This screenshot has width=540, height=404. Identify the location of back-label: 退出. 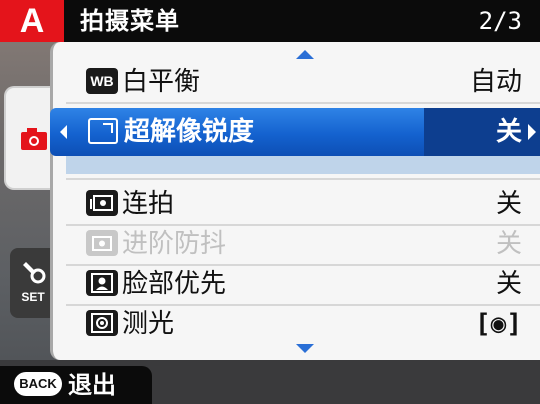
(92, 385).